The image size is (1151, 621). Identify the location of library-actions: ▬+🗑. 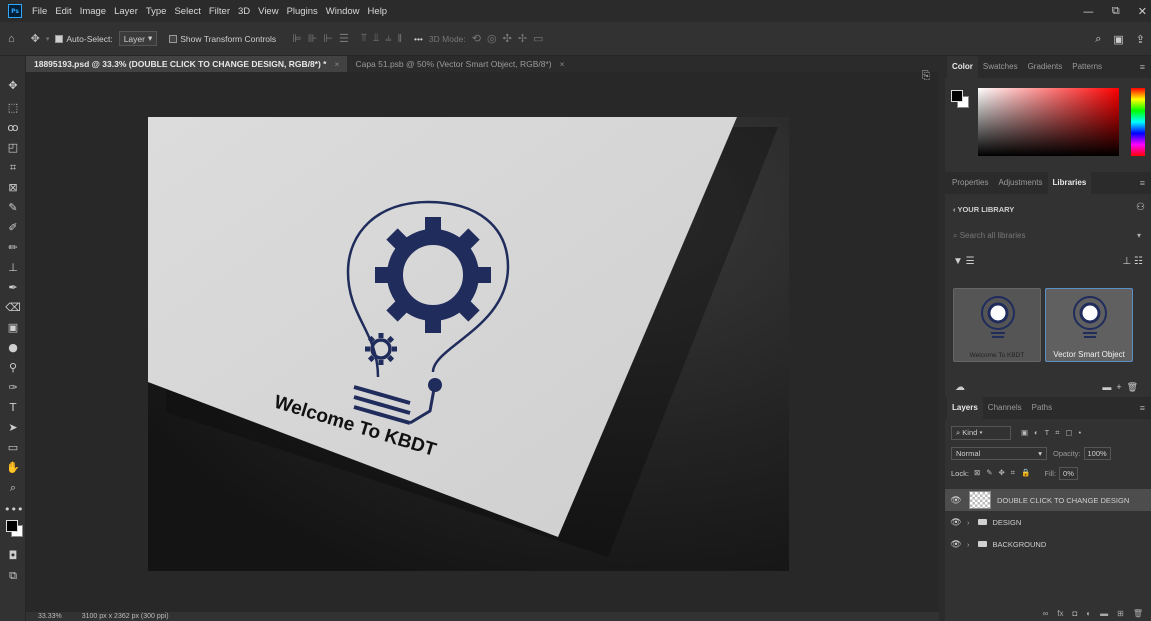
(1122, 387).